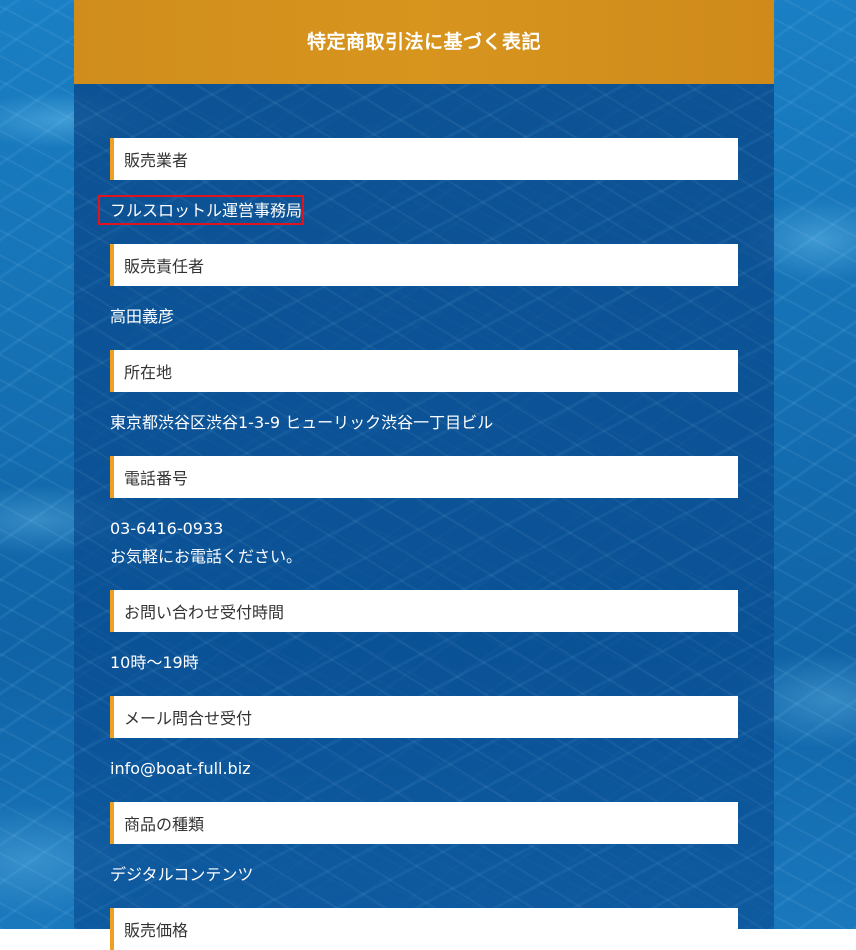 The width and height of the screenshot is (856, 950). What do you see at coordinates (142, 316) in the screenshot?
I see `manager-value: 高田義彦` at bounding box center [142, 316].